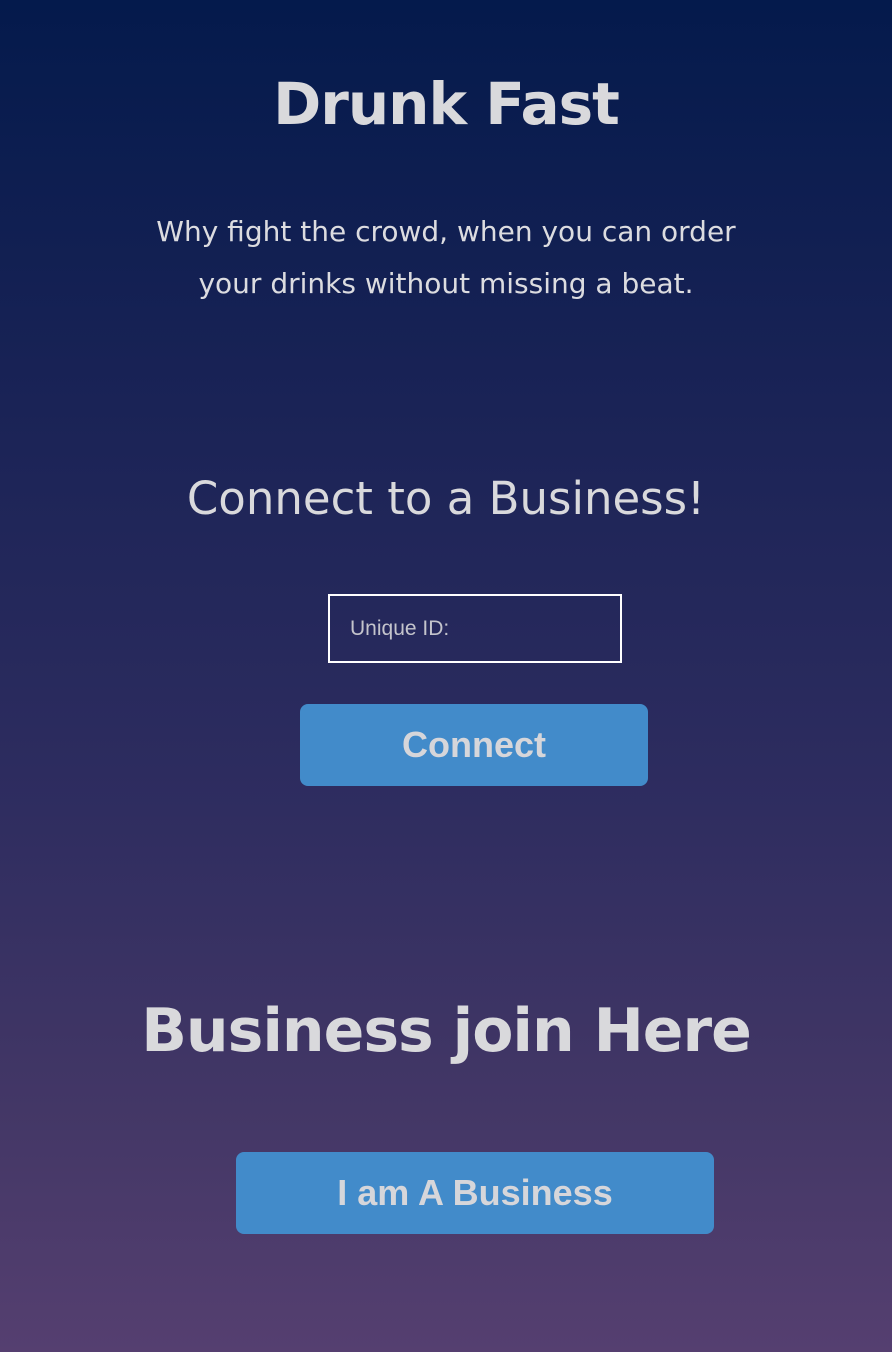  What do you see at coordinates (446, 498) in the screenshot?
I see `connect-heading: Connect to a Business!` at bounding box center [446, 498].